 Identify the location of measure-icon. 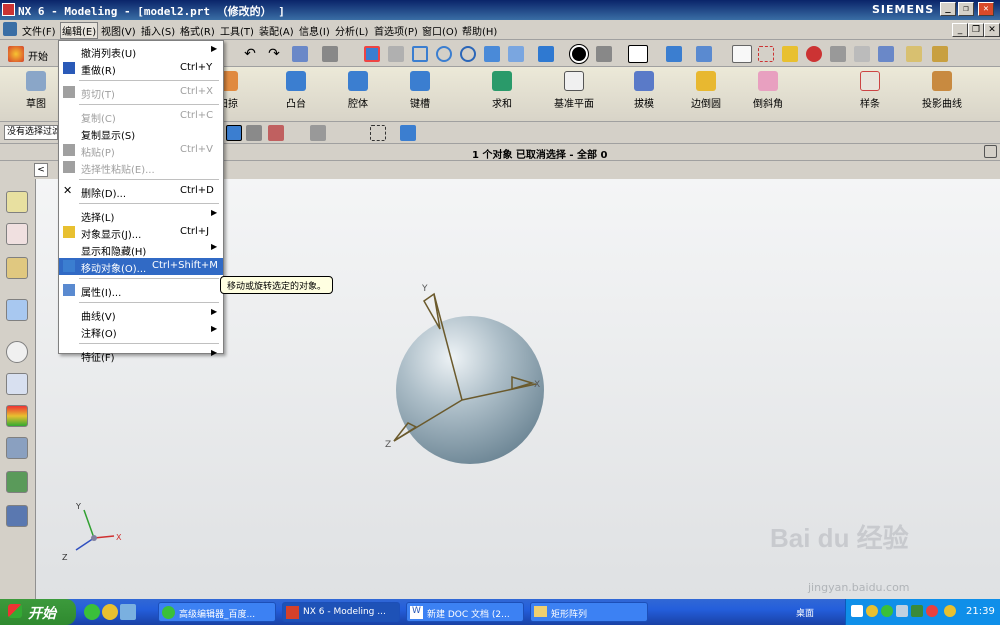
(914, 54).